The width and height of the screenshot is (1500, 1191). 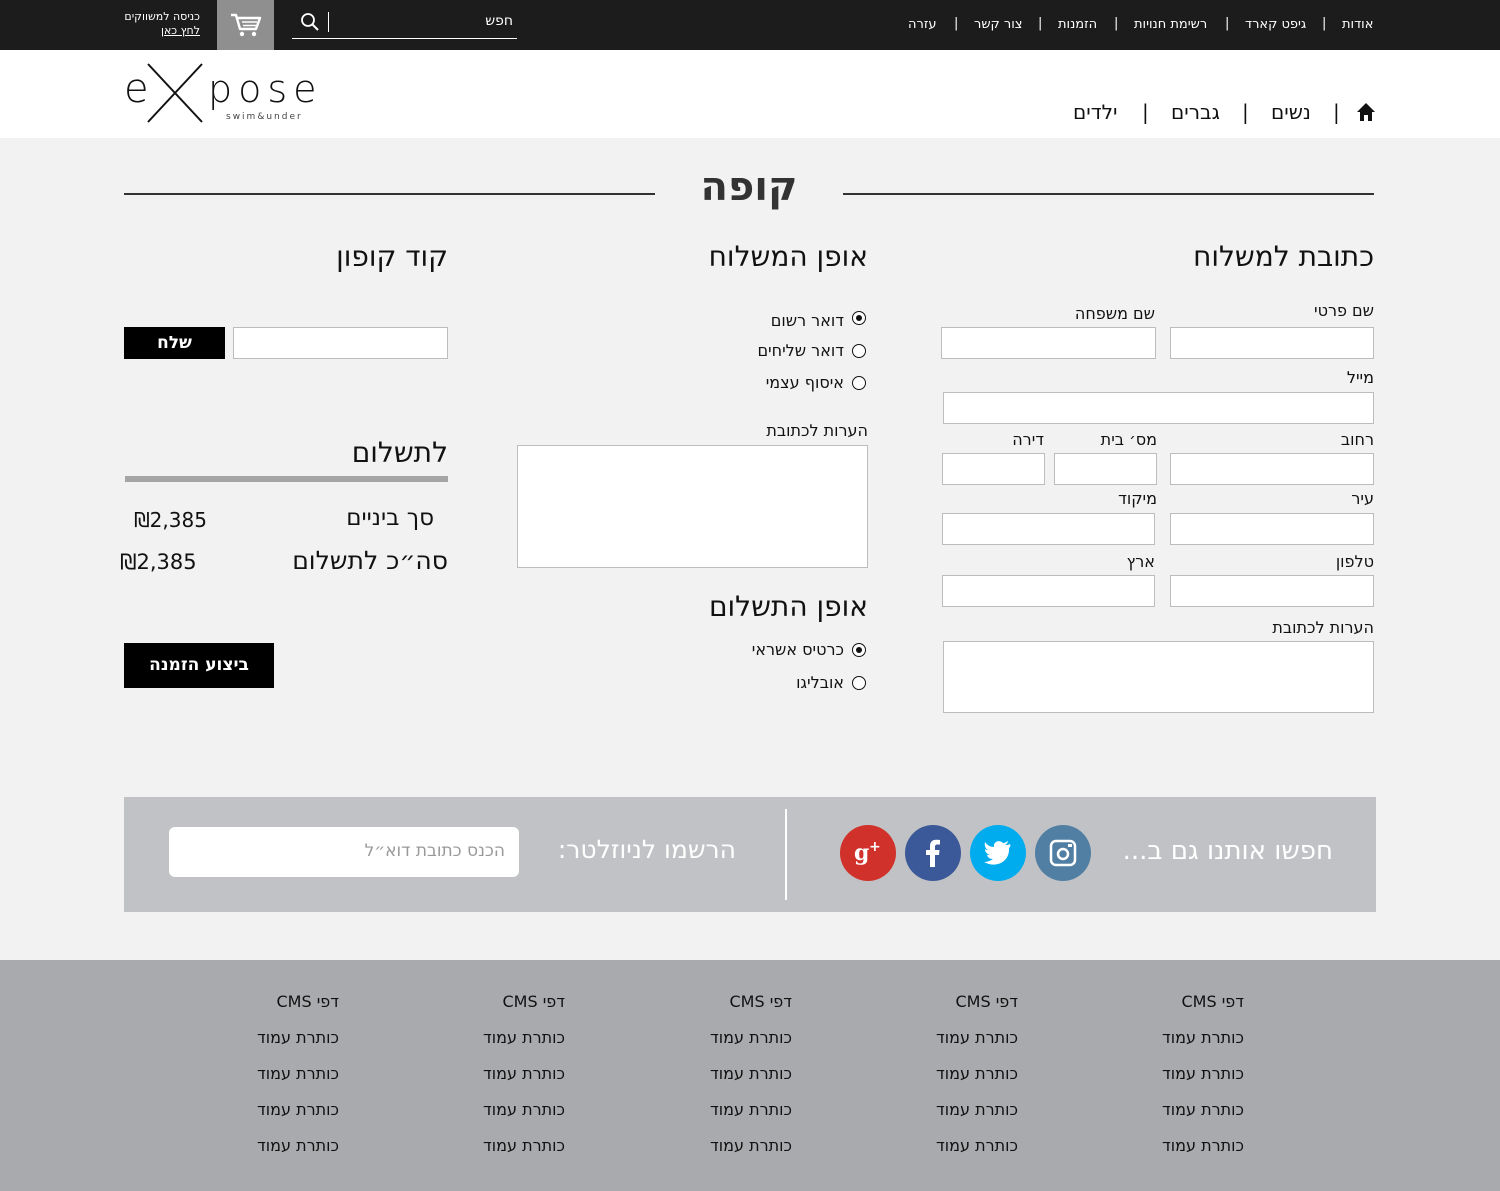 I want to click on coupon-field, so click(x=340, y=343).